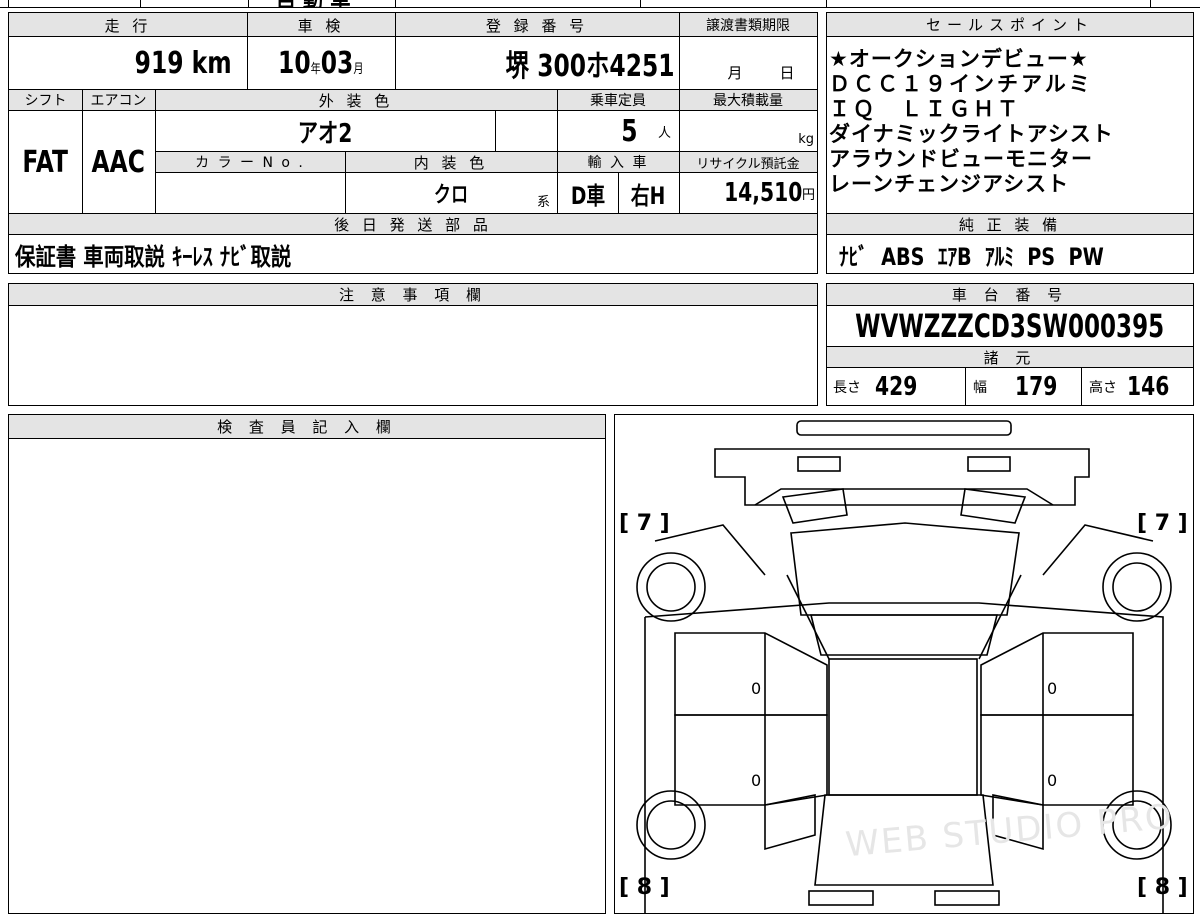  What do you see at coordinates (1010, 326) in the screenshot?
I see `chassis-number: WVWZZZCD3SW000395` at bounding box center [1010, 326].